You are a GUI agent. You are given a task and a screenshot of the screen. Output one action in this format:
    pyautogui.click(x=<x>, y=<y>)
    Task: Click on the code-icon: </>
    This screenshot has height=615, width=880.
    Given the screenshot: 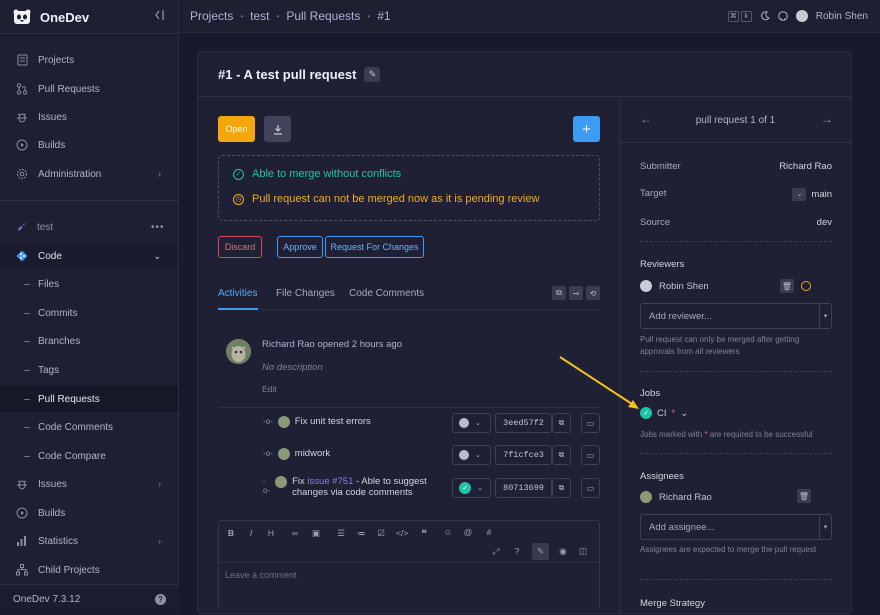 What is the action you would take?
    pyautogui.click(x=402, y=533)
    